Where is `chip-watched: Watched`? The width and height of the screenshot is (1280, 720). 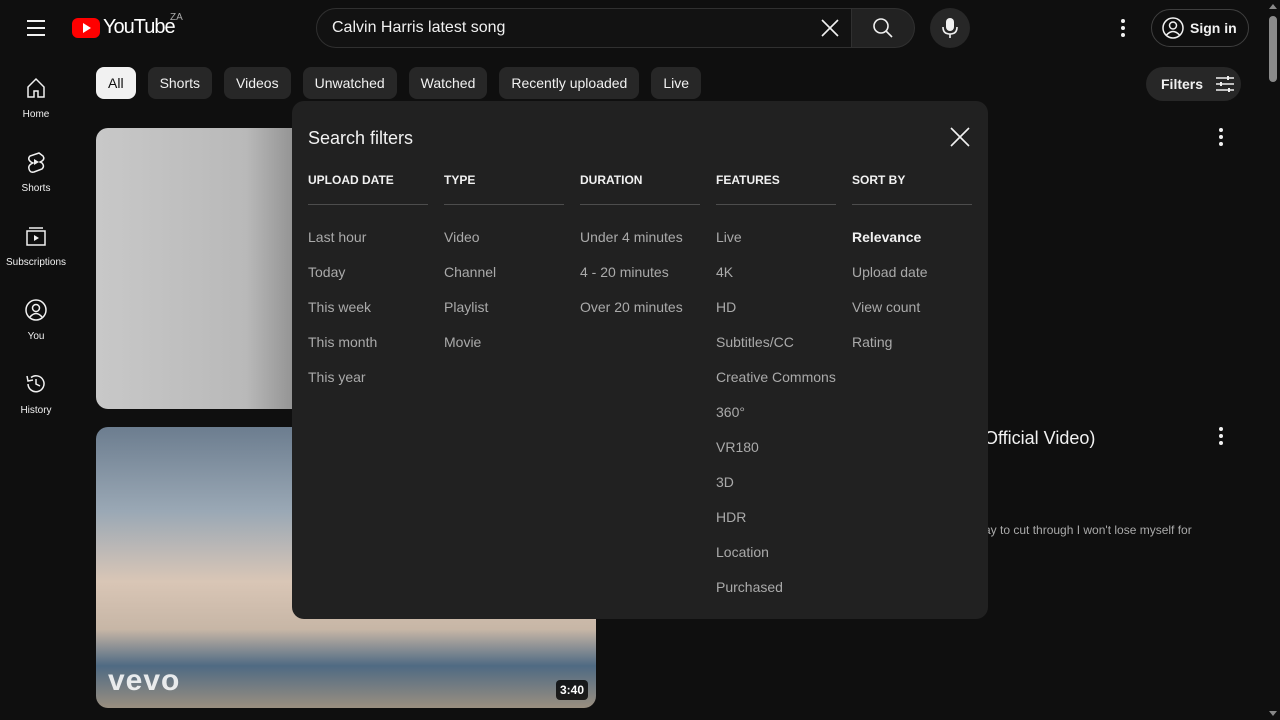
chip-watched: Watched is located at coordinates (448, 83).